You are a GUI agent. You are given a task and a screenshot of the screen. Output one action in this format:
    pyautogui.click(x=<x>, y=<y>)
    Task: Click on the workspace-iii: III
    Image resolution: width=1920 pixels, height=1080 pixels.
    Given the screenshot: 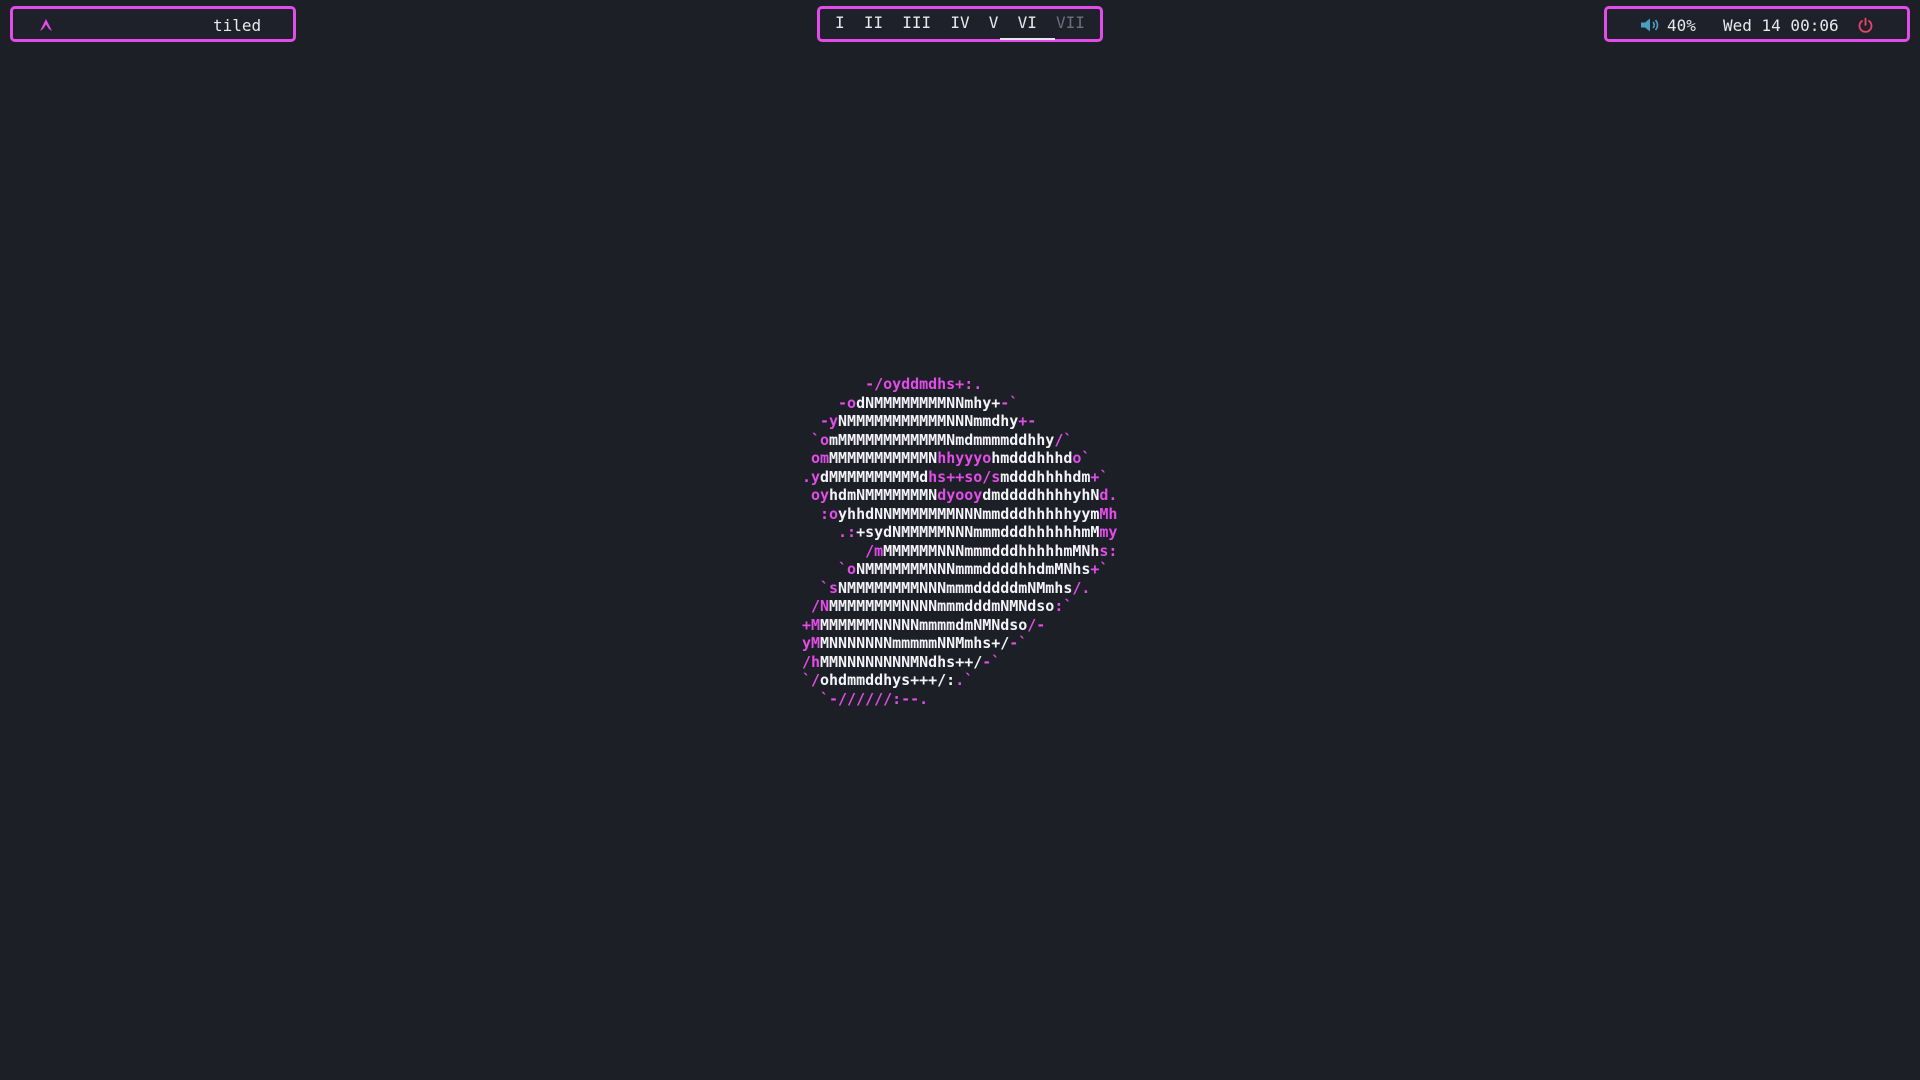 What is the action you would take?
    pyautogui.click(x=916, y=24)
    